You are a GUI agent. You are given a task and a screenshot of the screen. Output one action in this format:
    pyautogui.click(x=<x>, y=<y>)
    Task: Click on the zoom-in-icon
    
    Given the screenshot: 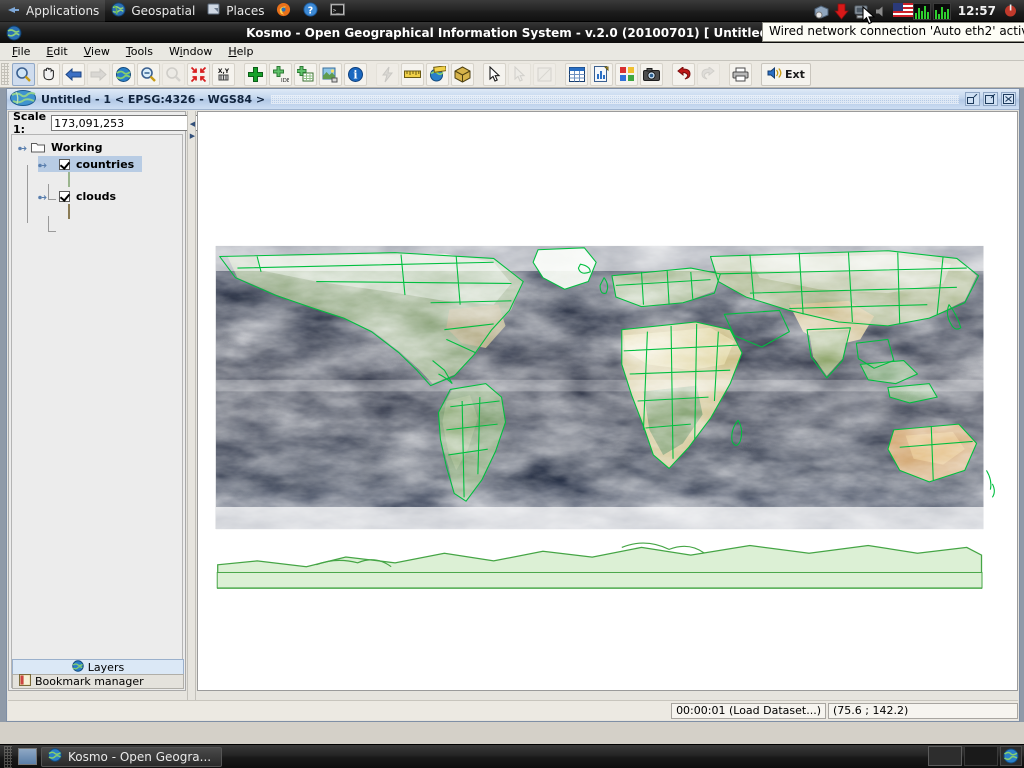 What is the action you would take?
    pyautogui.click(x=148, y=74)
    